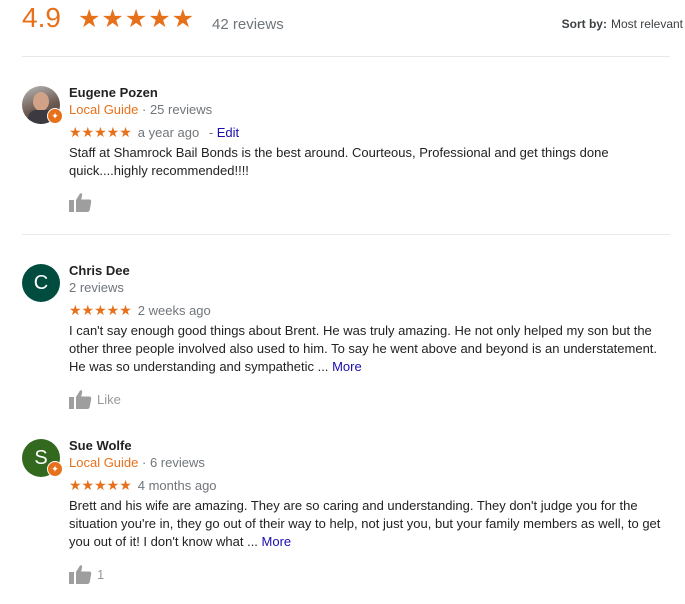  I want to click on reviewer-review-count: 25 reviews, so click(181, 109).